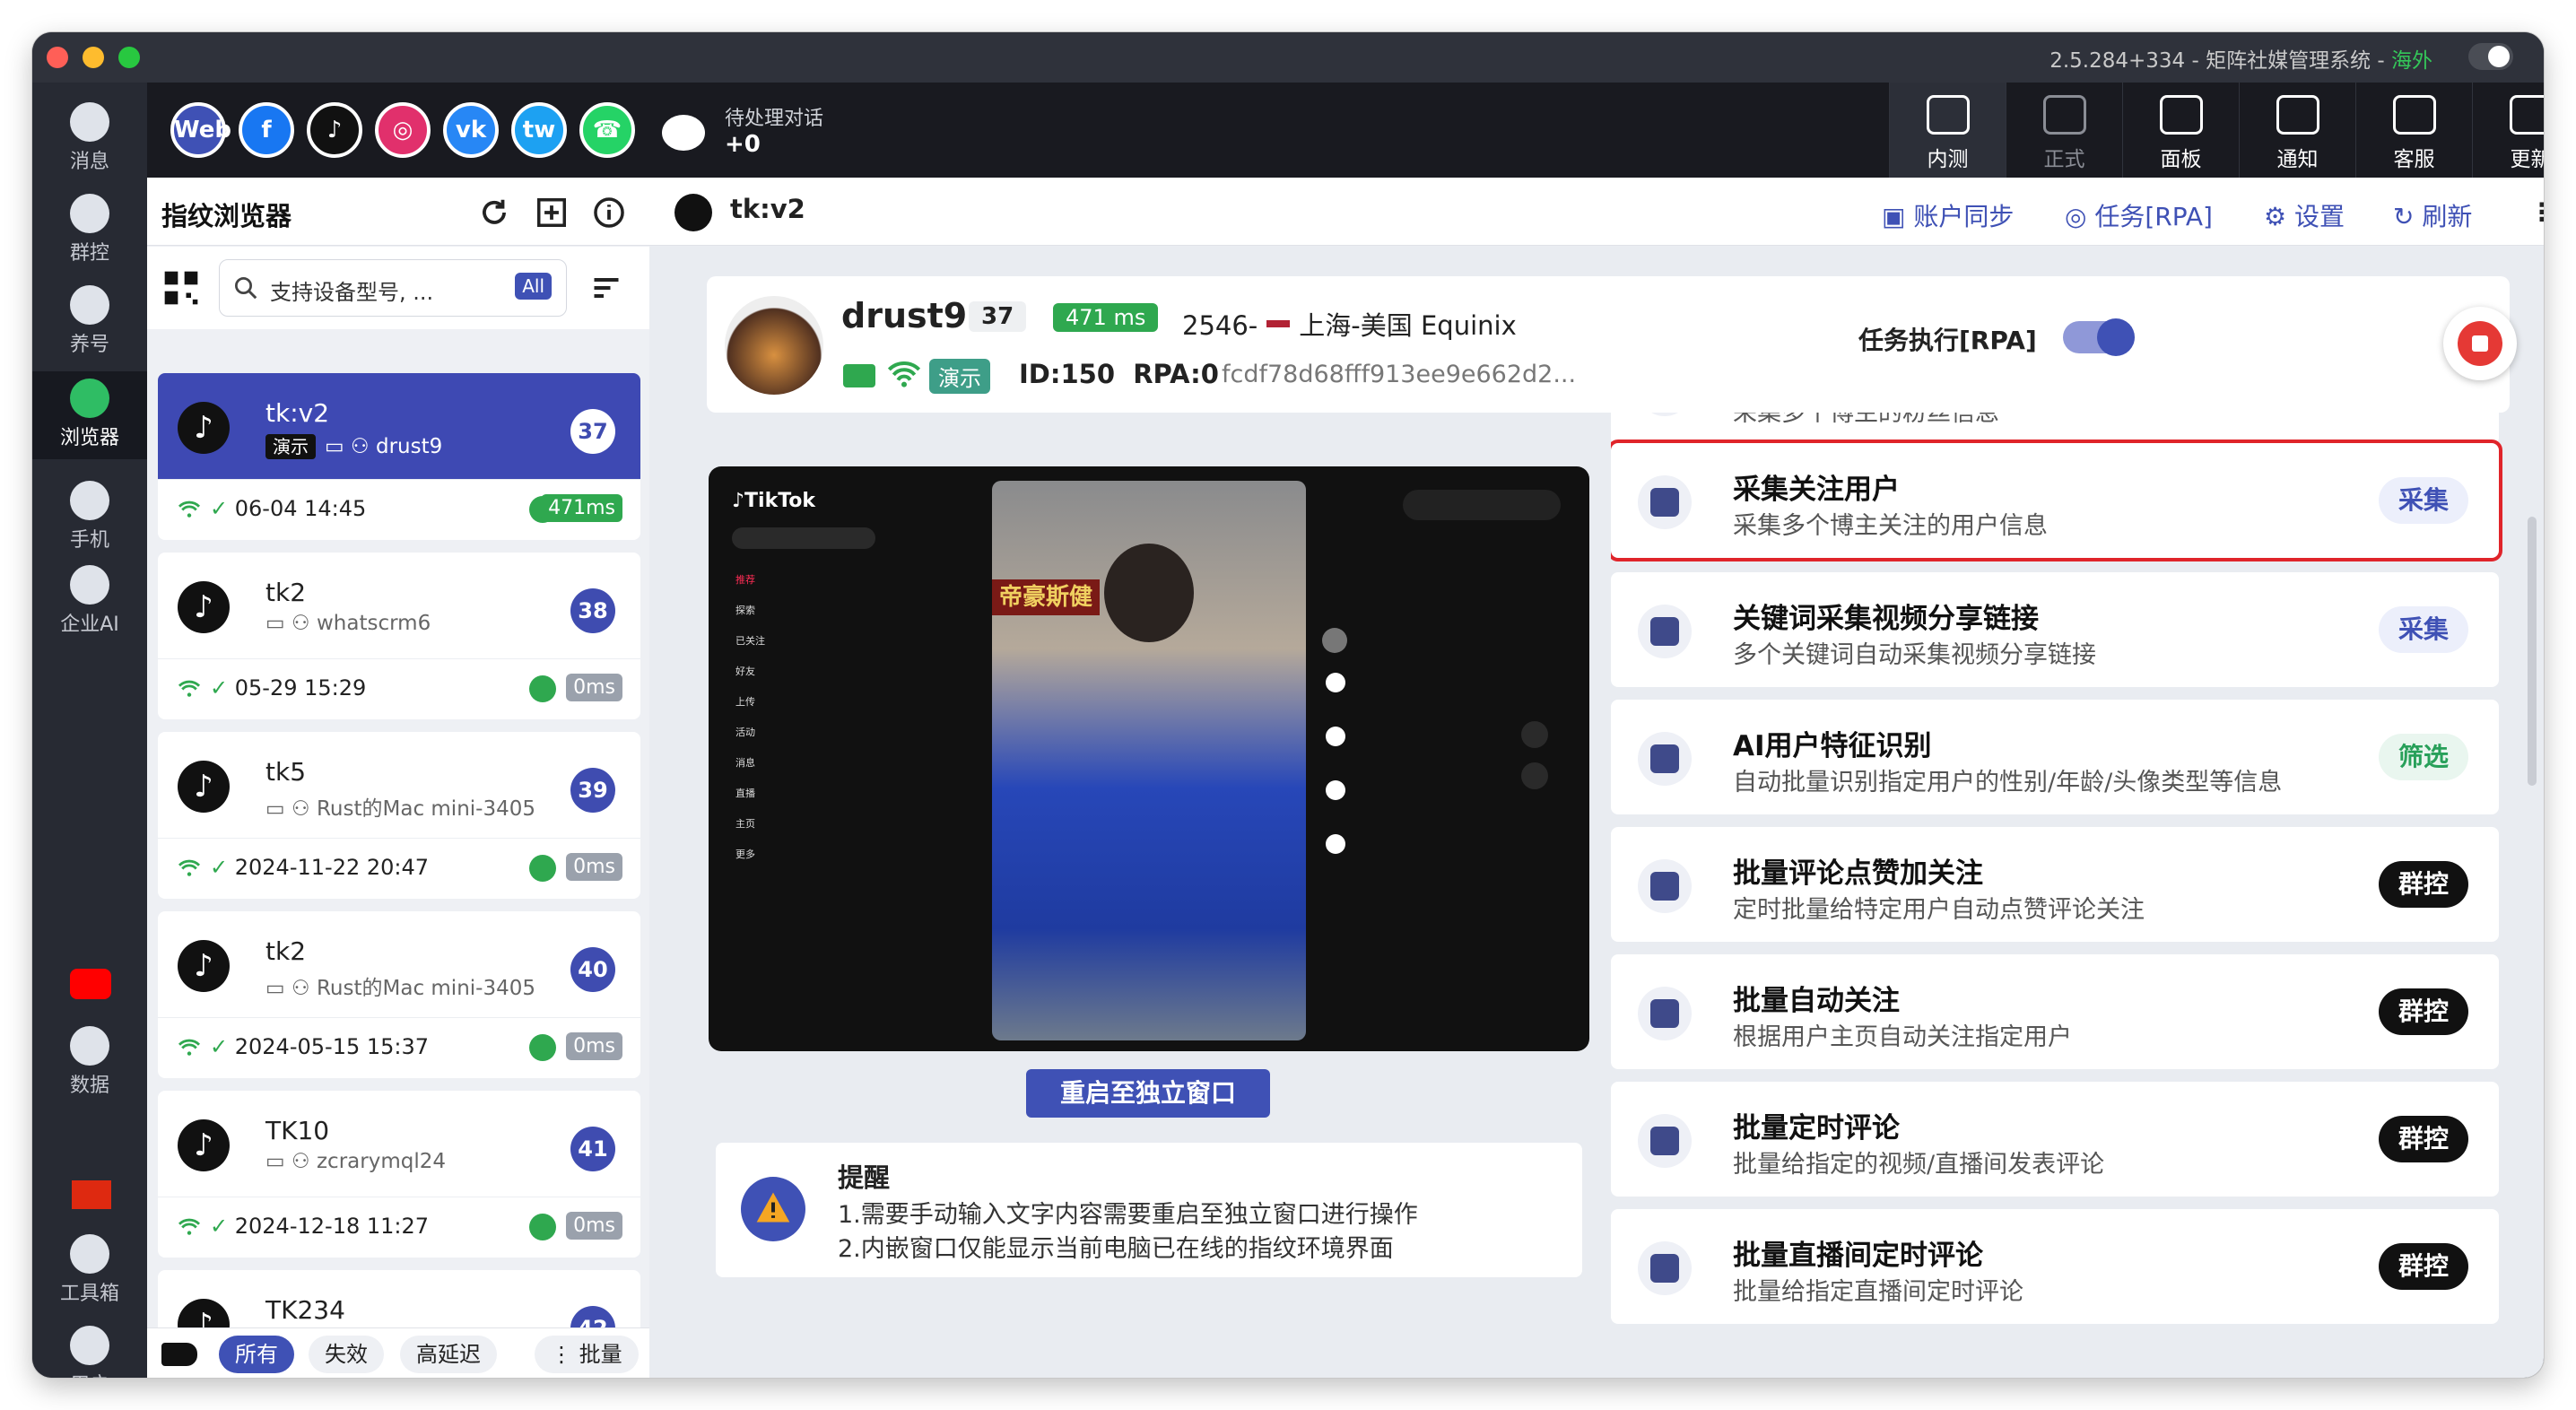 The height and width of the screenshot is (1410, 2576). What do you see at coordinates (745, 732) in the screenshot?
I see `browser-nav-item: 活动` at bounding box center [745, 732].